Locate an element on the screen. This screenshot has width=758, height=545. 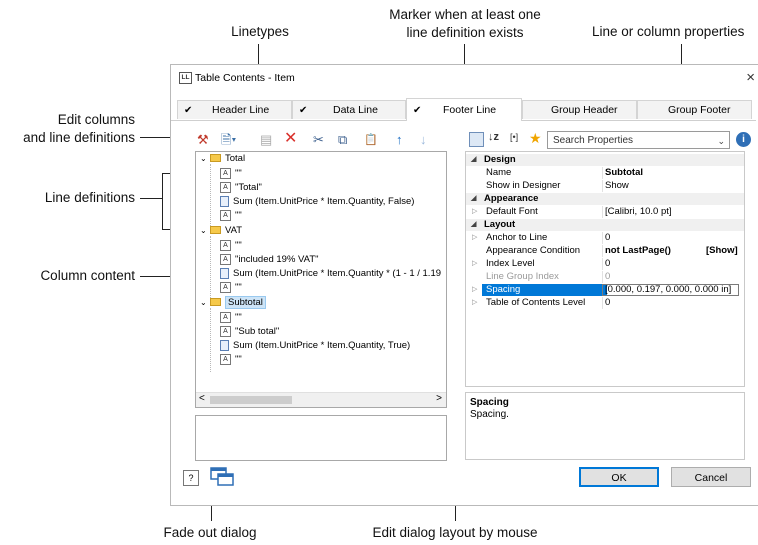
fade-out-dialog-icon is located at coordinates (222, 477).